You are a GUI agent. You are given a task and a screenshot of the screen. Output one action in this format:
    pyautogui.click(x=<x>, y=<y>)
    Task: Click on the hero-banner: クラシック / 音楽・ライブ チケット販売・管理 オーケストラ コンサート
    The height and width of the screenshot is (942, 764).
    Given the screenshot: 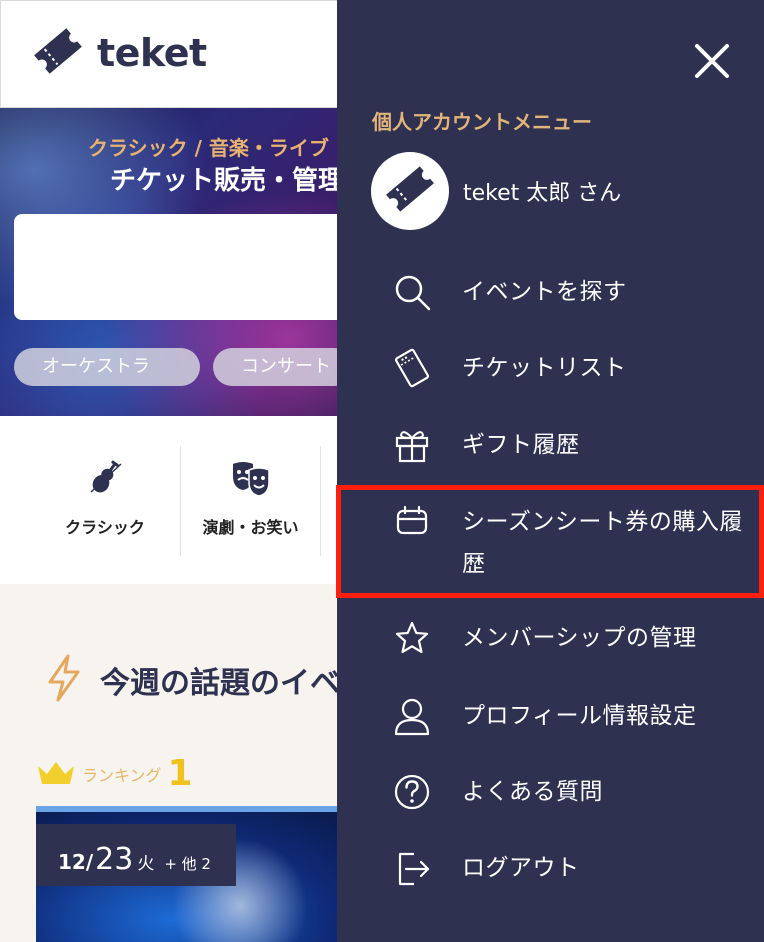 What is the action you would take?
    pyautogui.click(x=170, y=262)
    